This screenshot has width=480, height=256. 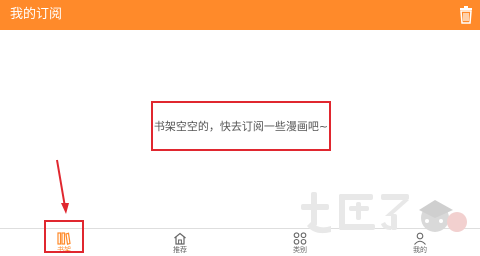 I want to click on empty-state-message: 书架空空的，快去订阅一些漫画吧~, so click(x=241, y=126).